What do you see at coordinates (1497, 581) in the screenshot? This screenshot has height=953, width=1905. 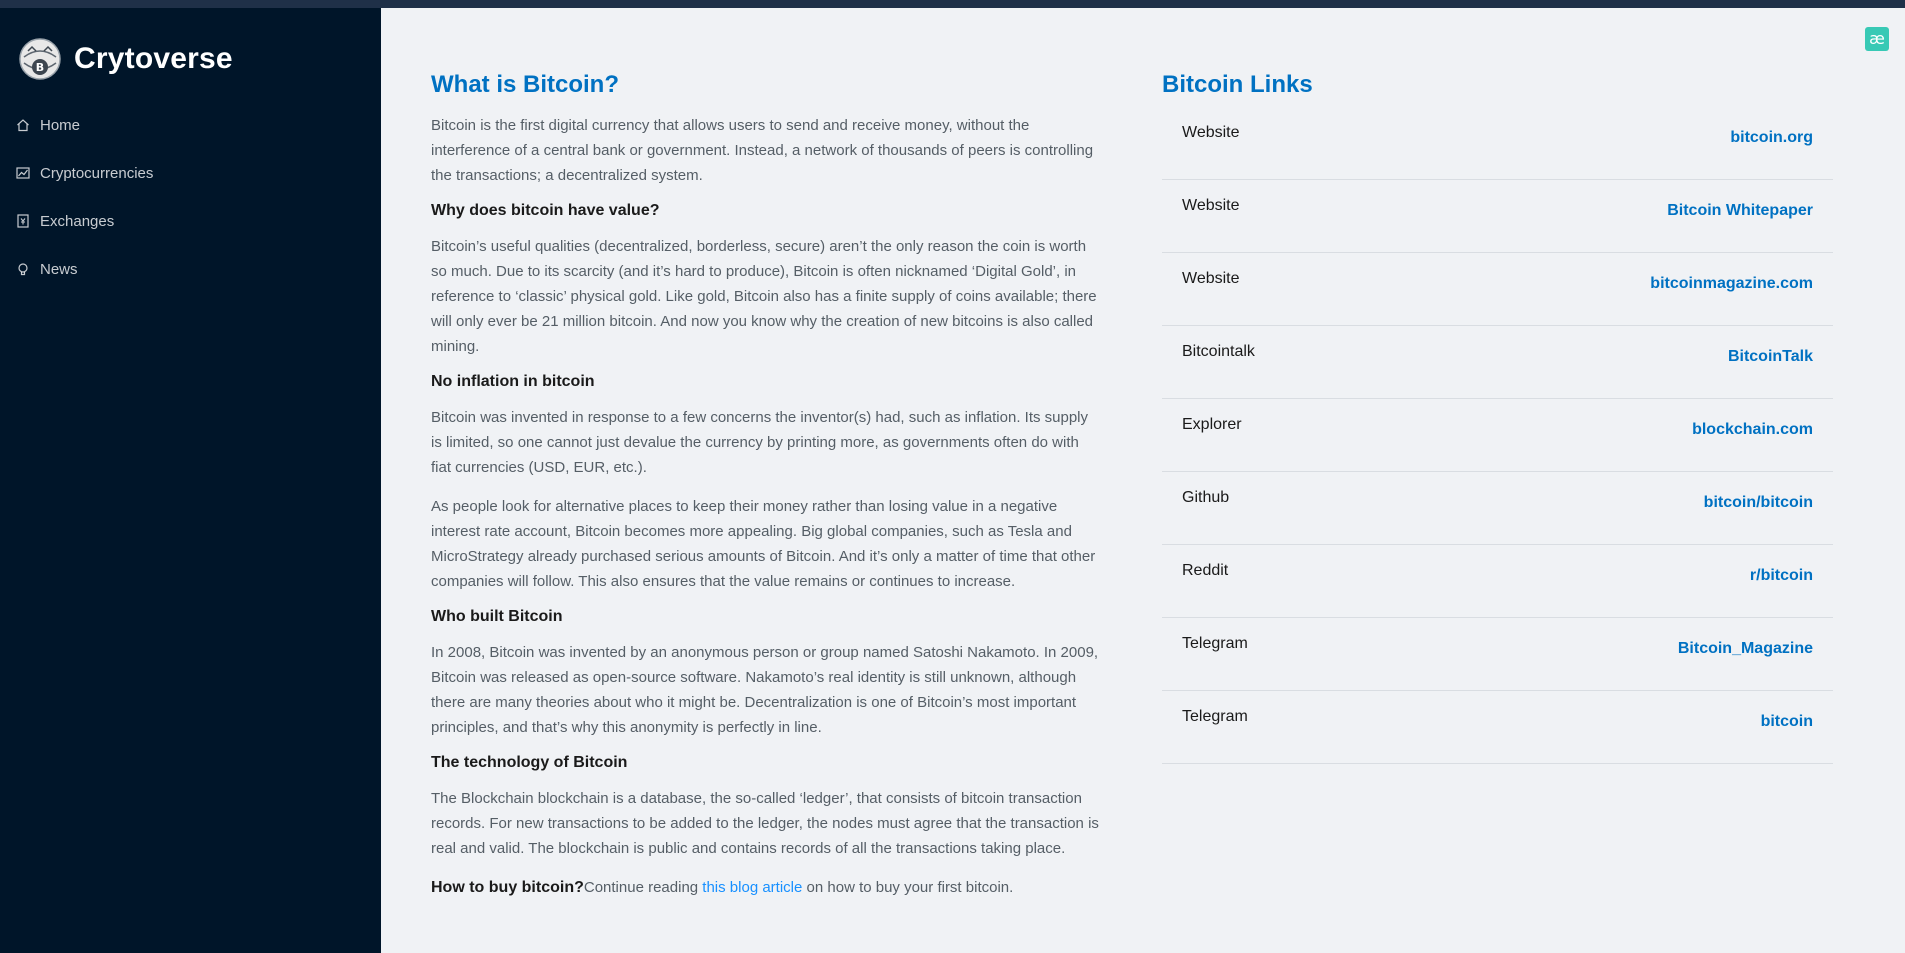 I see `link-row: Reddit r/bitcoin` at bounding box center [1497, 581].